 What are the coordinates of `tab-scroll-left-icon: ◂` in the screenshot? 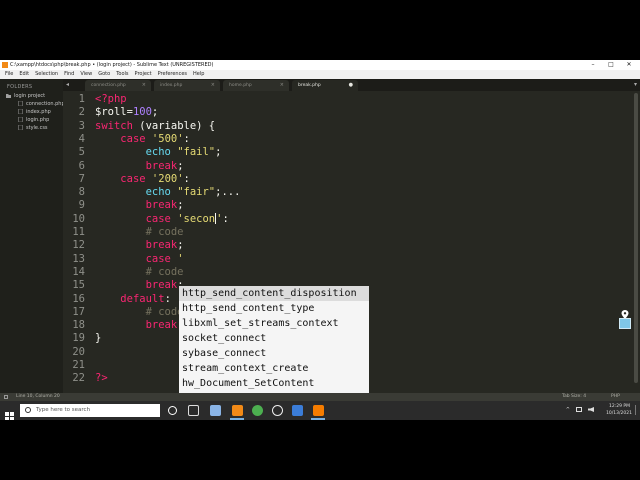 It's located at (67, 85).